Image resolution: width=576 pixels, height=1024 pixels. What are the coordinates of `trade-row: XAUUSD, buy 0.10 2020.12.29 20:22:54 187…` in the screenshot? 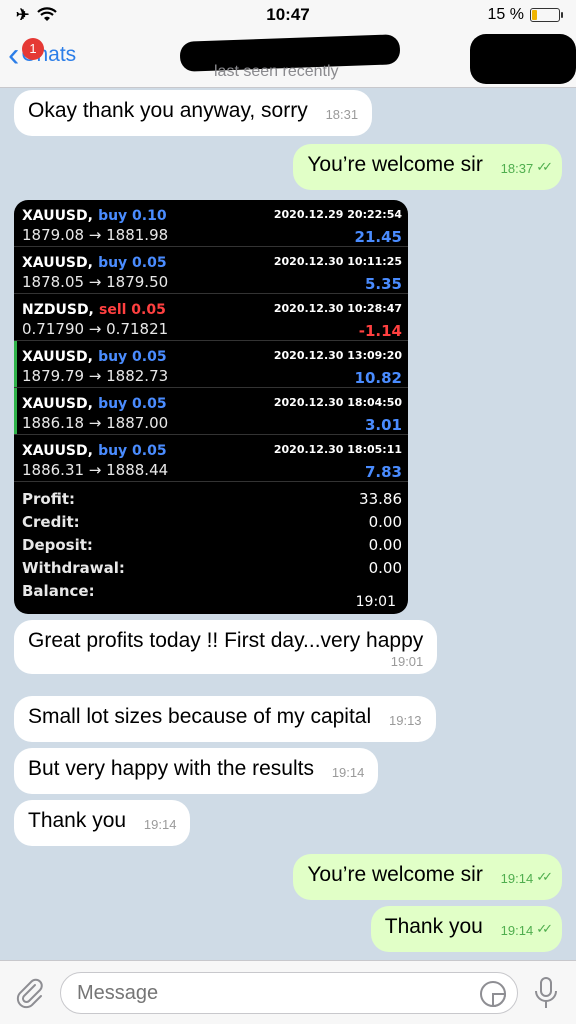 It's located at (211, 223).